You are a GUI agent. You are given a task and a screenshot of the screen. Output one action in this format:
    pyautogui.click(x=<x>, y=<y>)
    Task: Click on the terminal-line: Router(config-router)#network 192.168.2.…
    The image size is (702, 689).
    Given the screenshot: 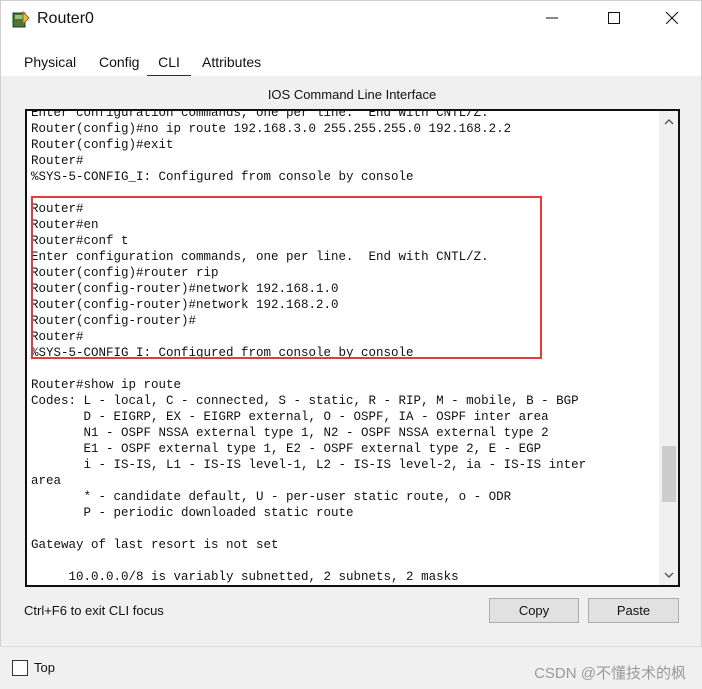 What is the action you would take?
    pyautogui.click(x=185, y=305)
    